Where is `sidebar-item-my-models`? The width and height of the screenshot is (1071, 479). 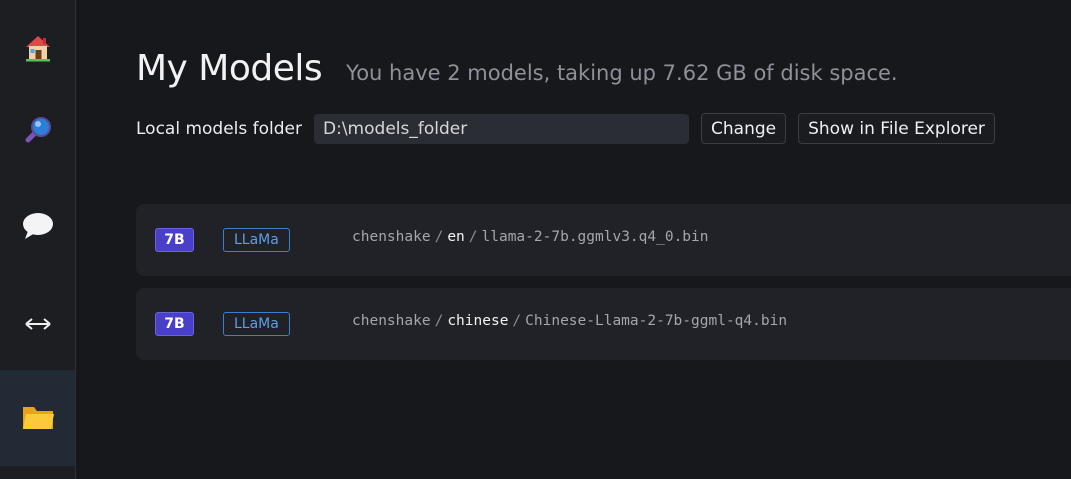 sidebar-item-my-models is located at coordinates (37, 418).